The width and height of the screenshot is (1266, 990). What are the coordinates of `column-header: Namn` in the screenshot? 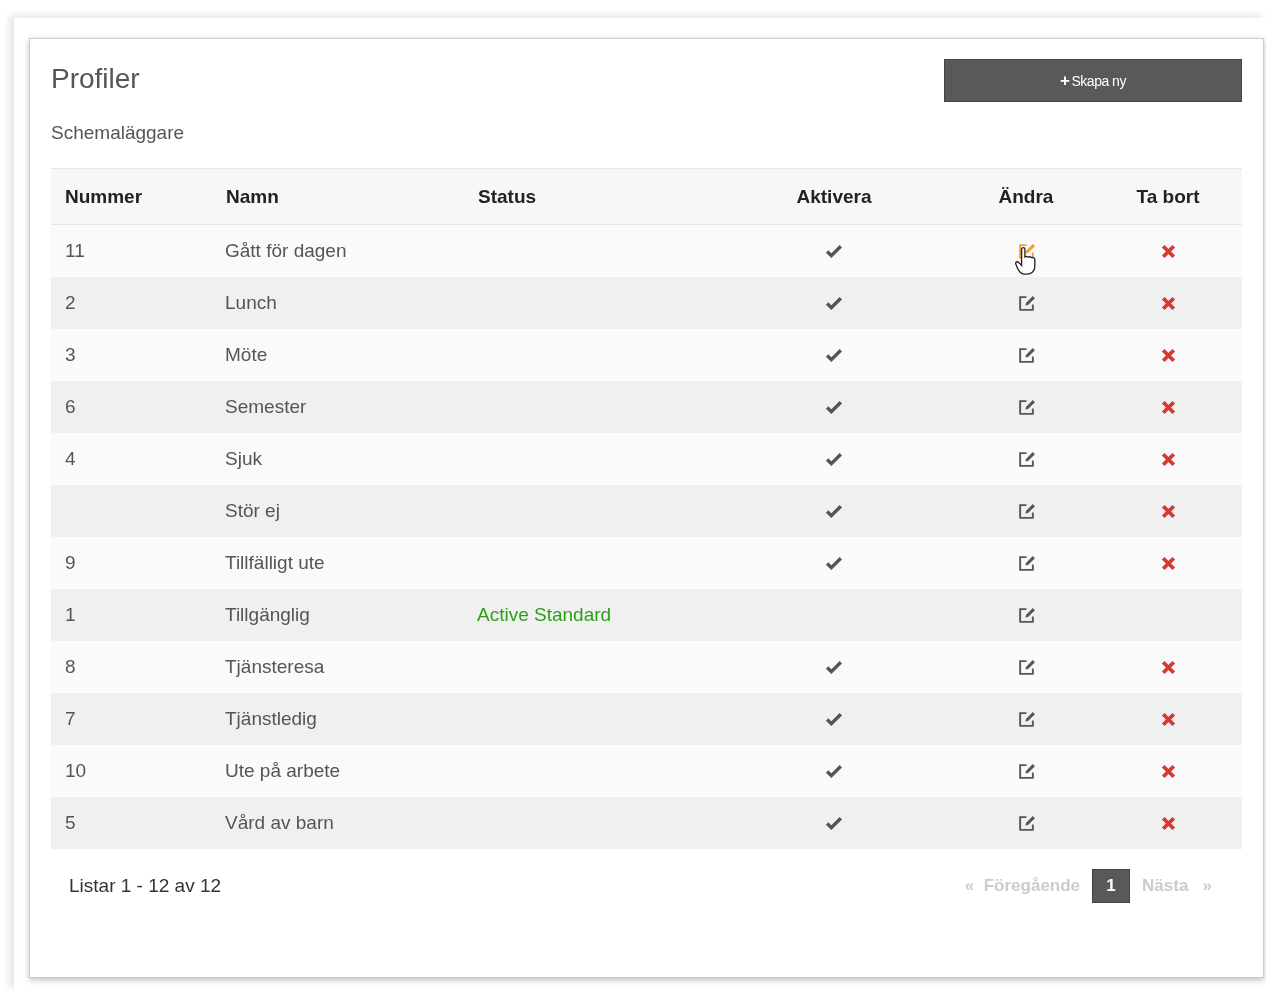 It's located at (351, 196).